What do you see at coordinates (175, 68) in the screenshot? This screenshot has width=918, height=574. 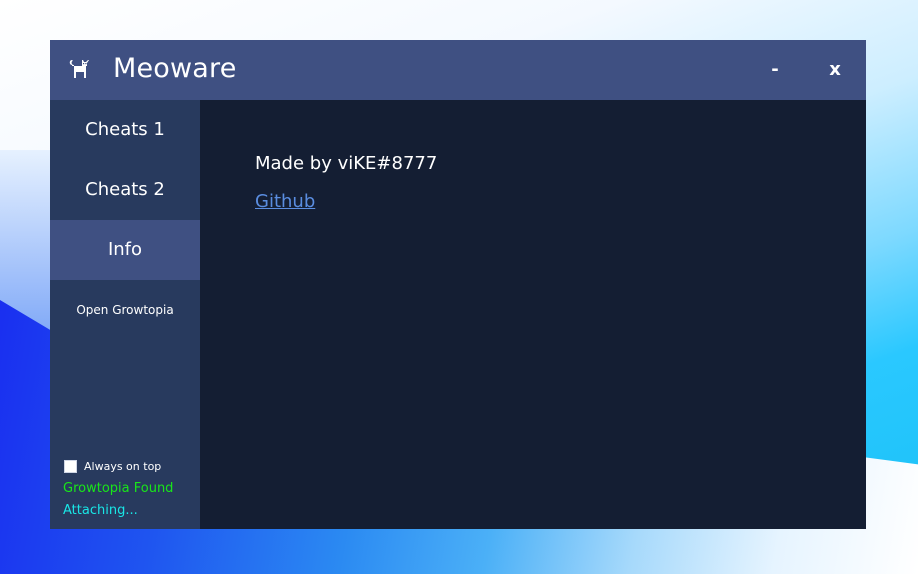 I see `app-title: Meoware` at bounding box center [175, 68].